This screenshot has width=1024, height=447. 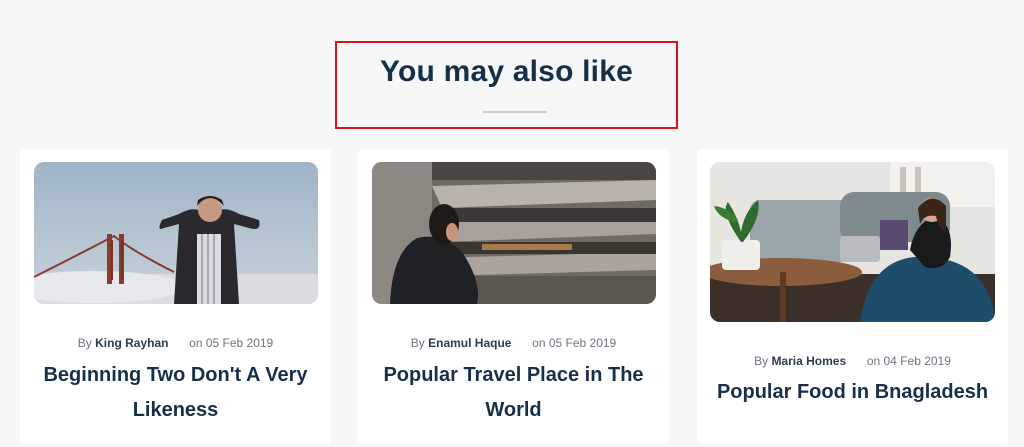 I want to click on post-title: Popular Travel Place in The World, so click(x=513, y=393).